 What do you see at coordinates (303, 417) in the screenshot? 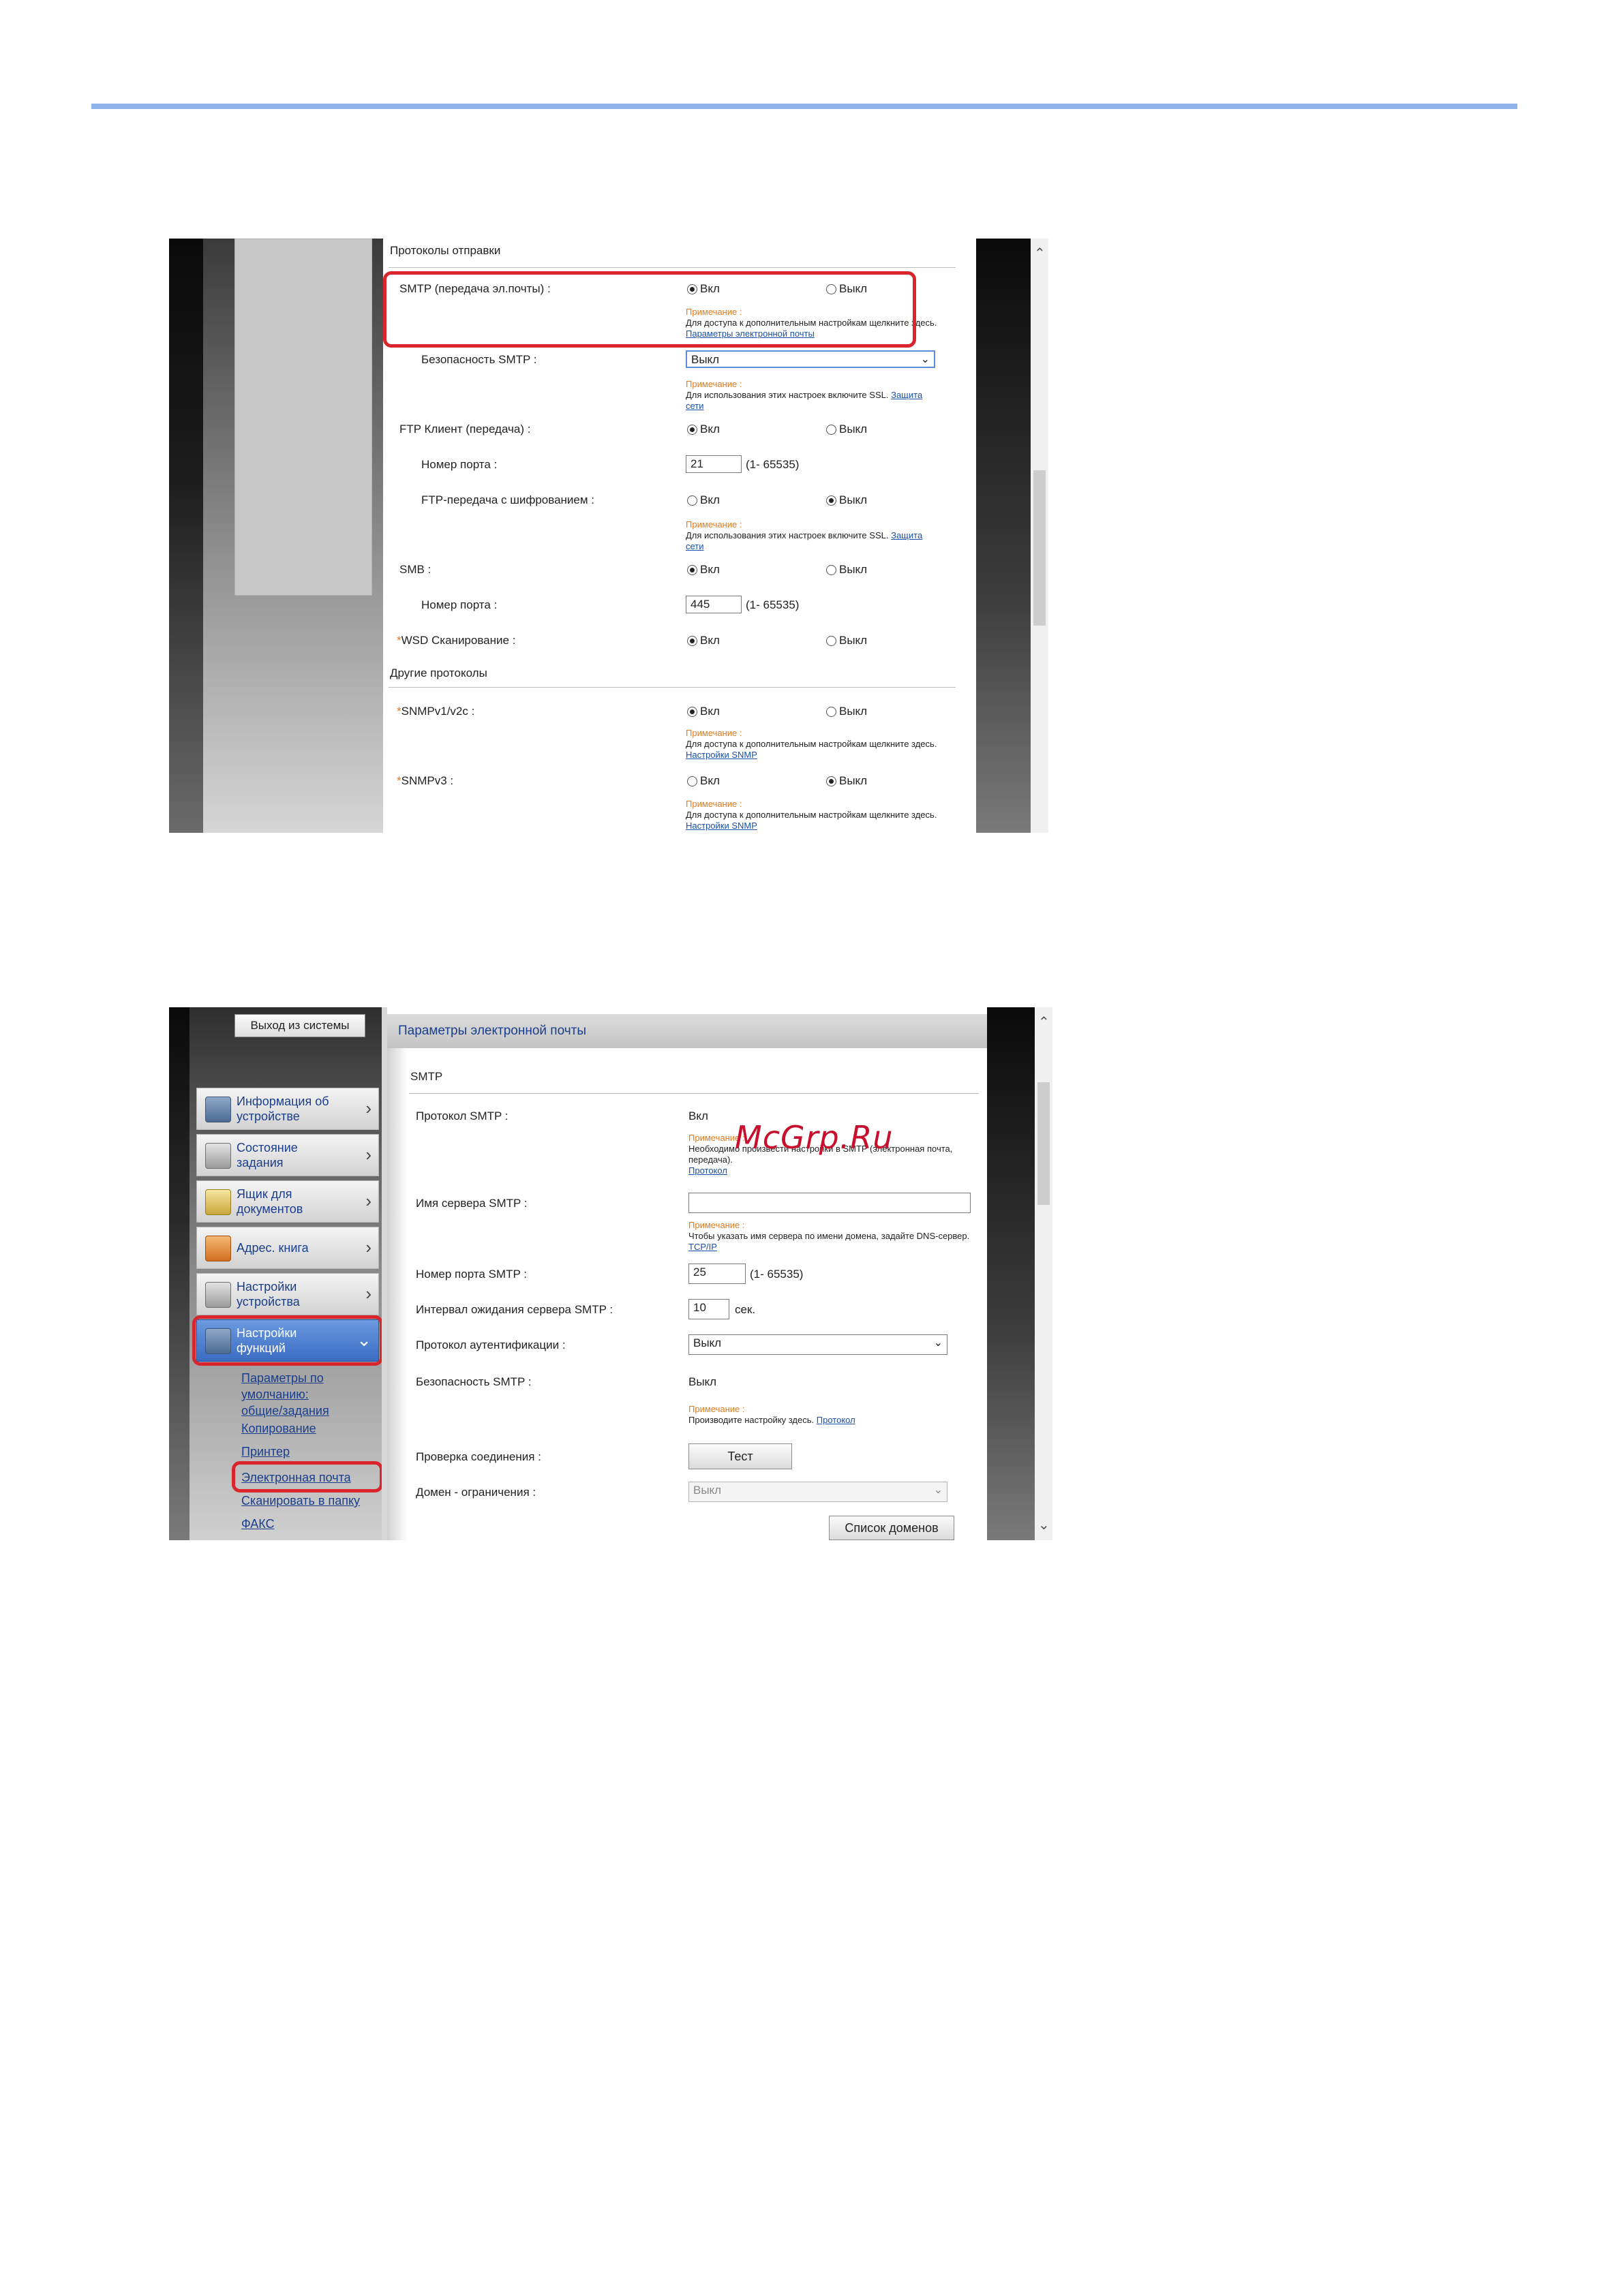
I see `sidebar-panel` at bounding box center [303, 417].